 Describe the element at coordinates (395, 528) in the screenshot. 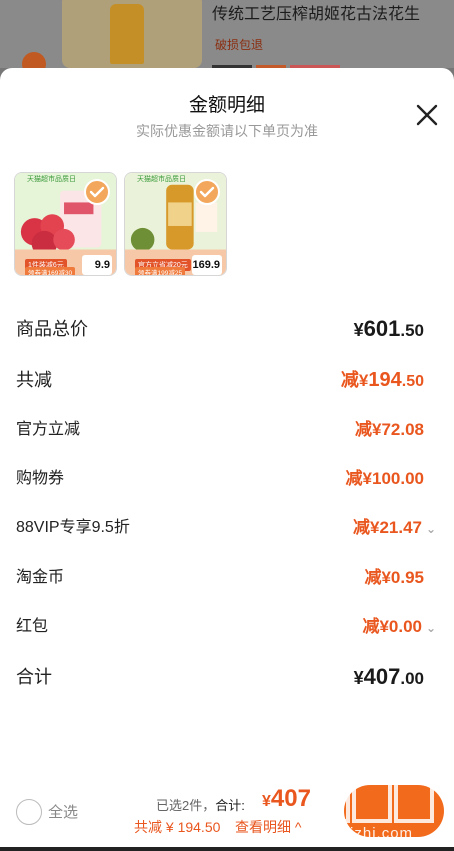

I see `vip-discount-value: 减¥21.47 ⌄` at that location.